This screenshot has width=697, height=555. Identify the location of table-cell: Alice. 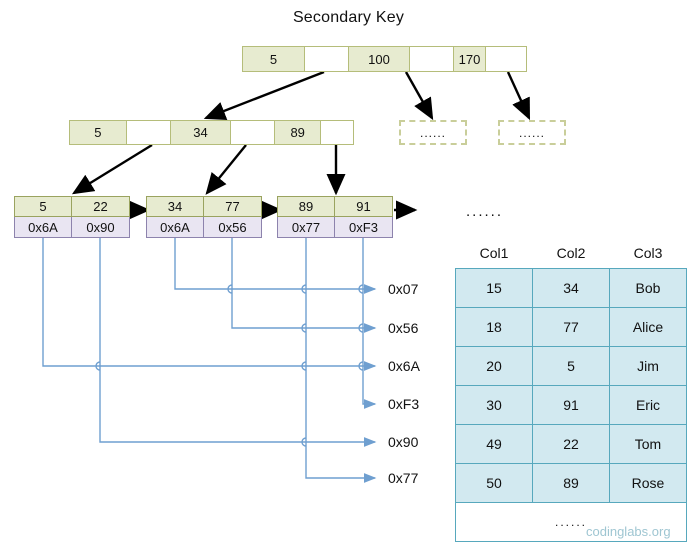
(648, 327).